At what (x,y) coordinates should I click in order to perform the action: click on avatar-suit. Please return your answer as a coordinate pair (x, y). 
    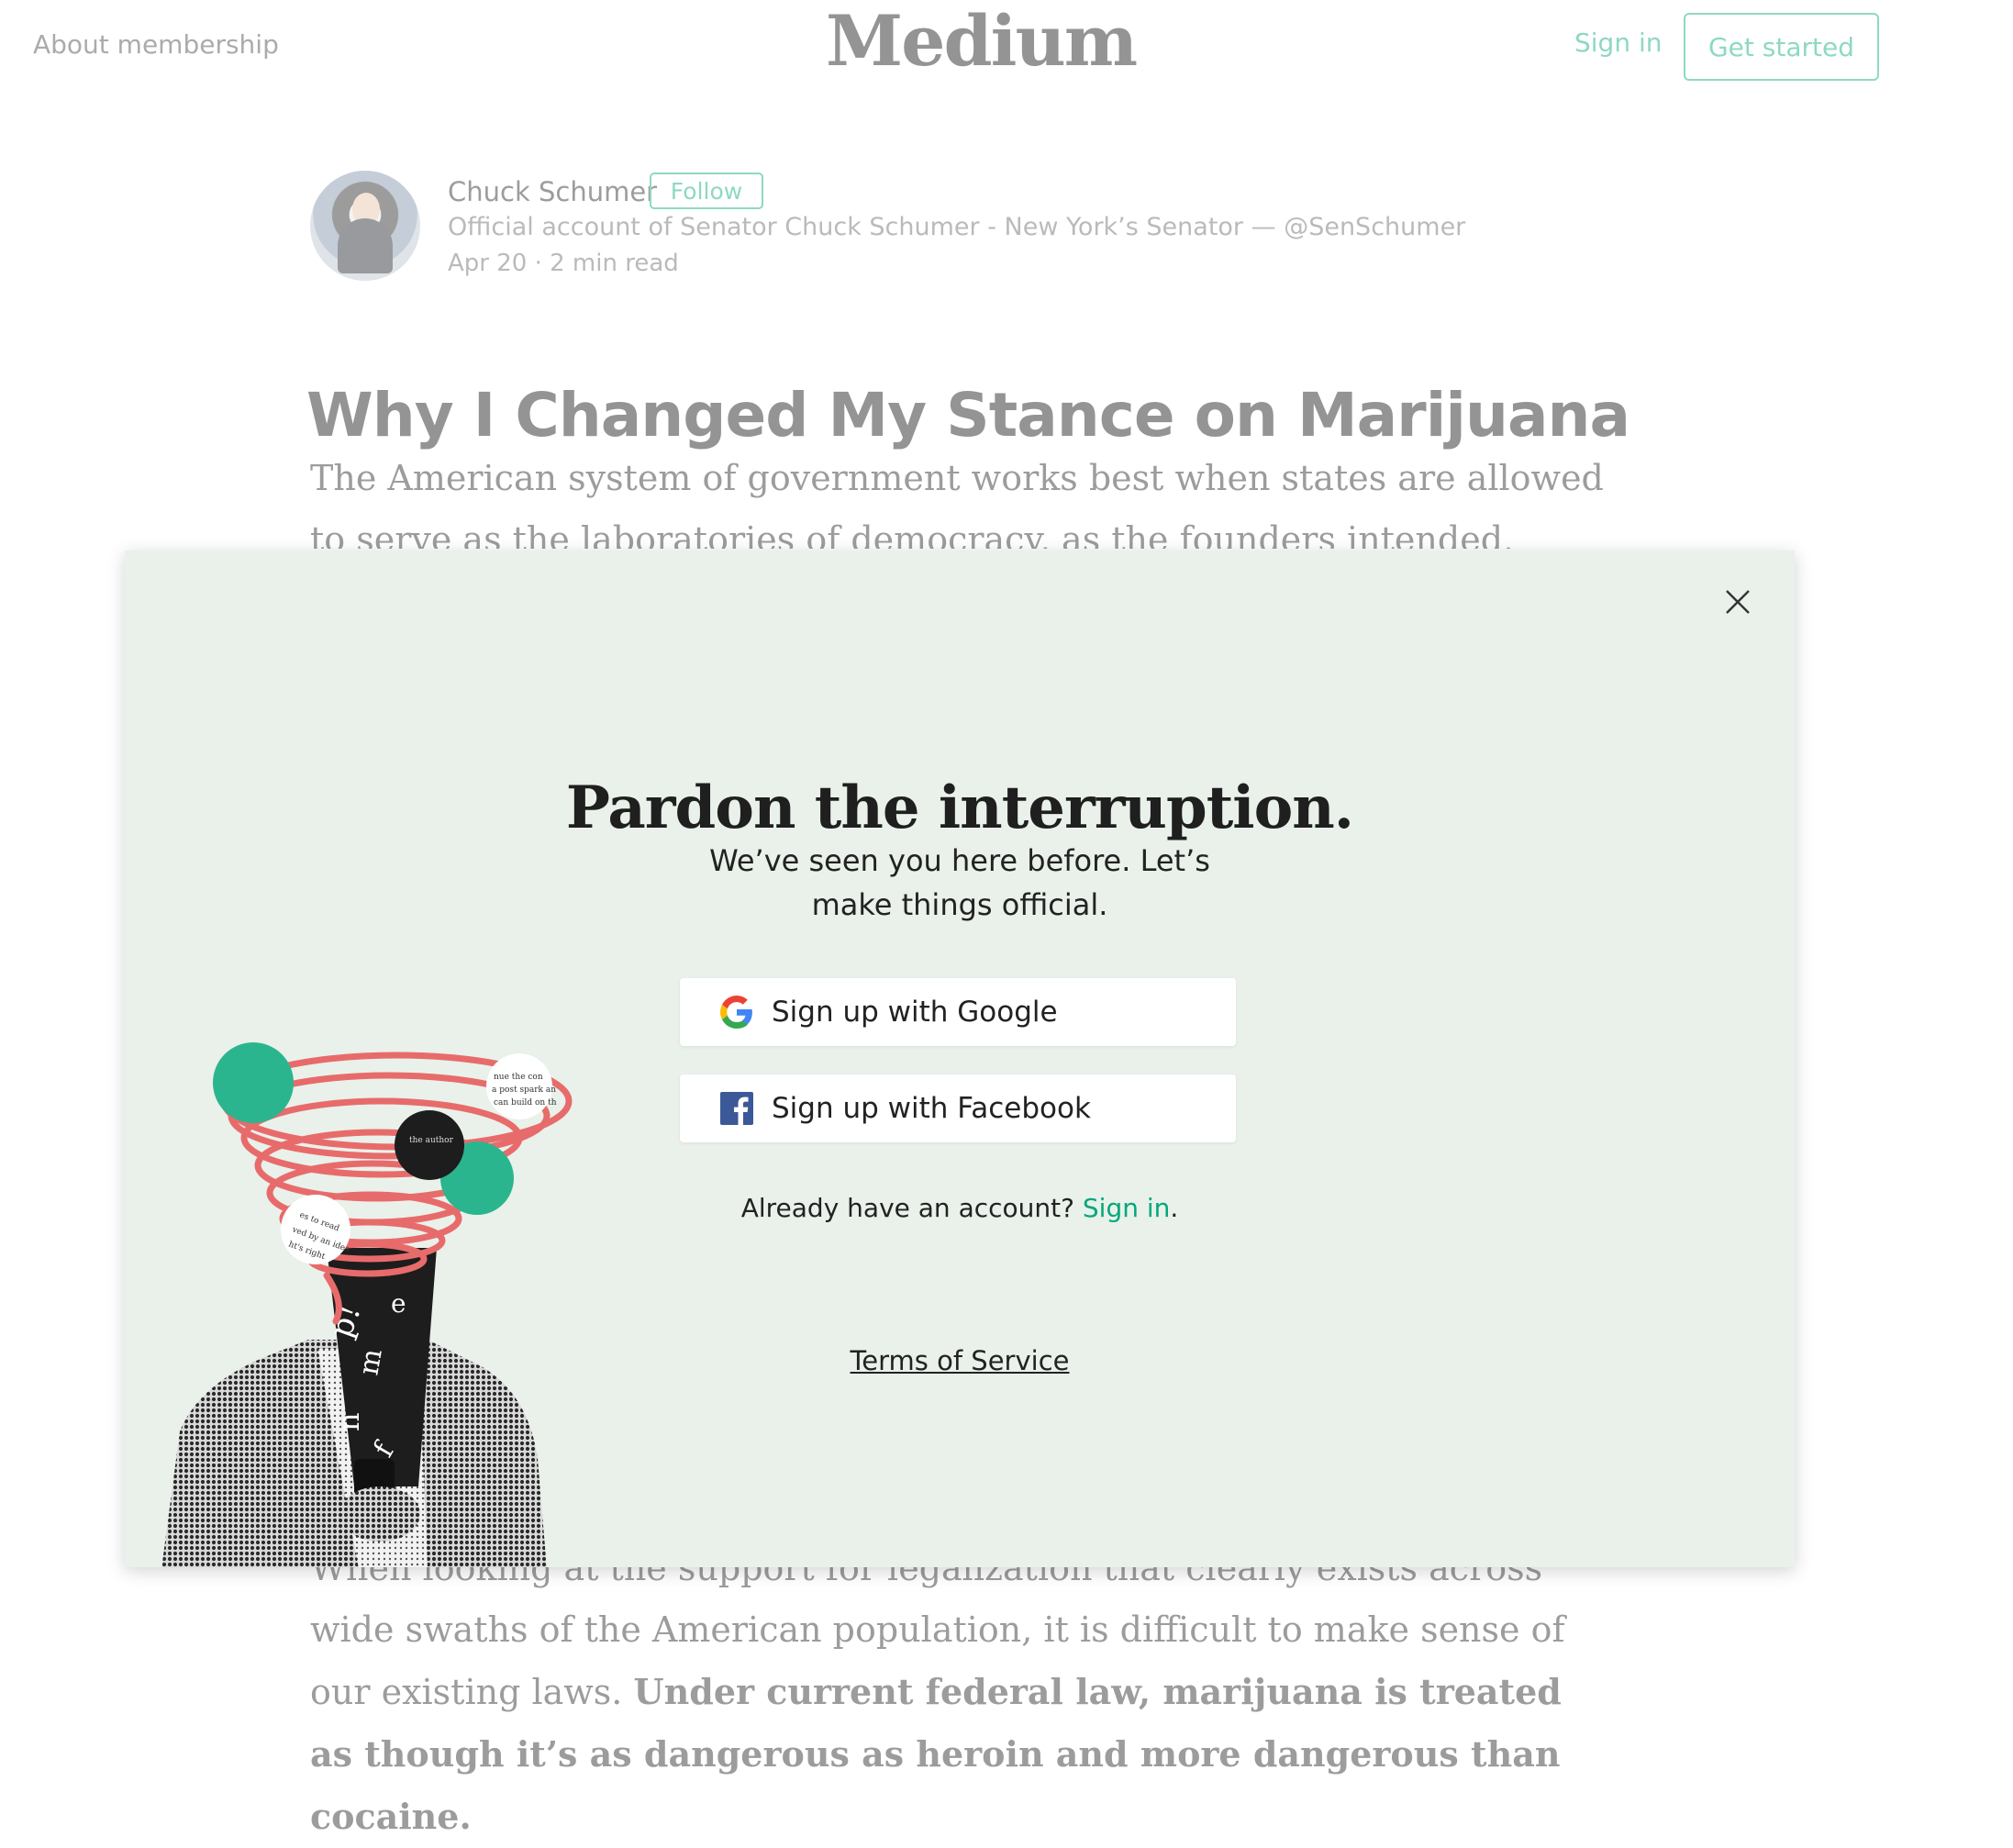
    Looking at the image, I should click on (365, 245).